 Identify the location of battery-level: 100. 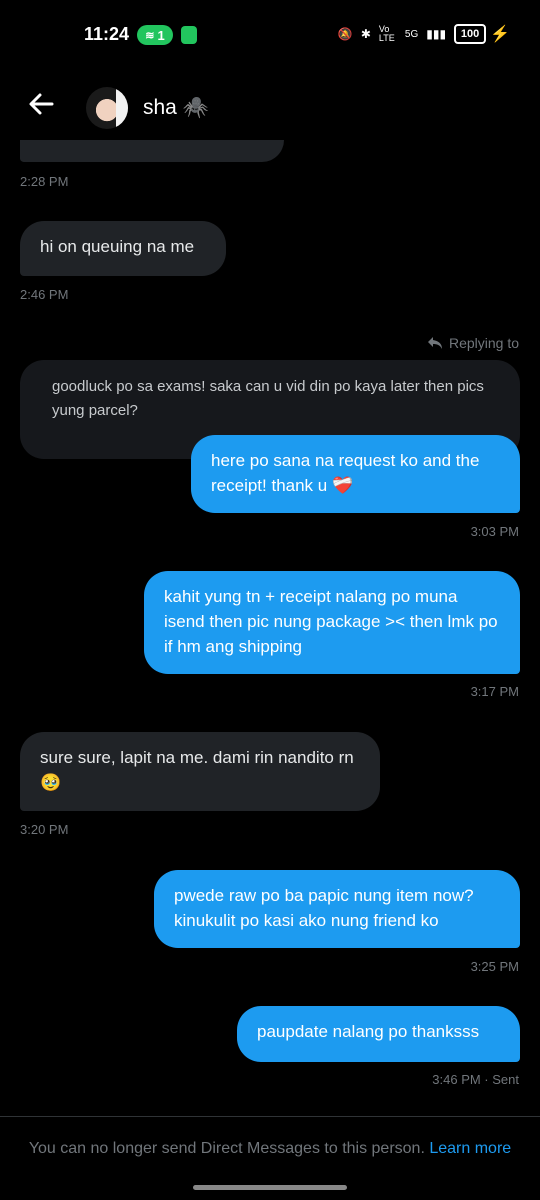
(470, 34).